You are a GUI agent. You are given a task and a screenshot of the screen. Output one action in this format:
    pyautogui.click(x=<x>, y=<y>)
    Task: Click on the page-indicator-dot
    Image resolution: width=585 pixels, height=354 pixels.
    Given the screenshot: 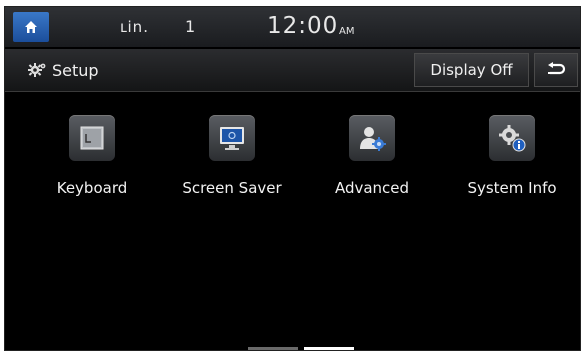 What is the action you would take?
    pyautogui.click(x=273, y=348)
    